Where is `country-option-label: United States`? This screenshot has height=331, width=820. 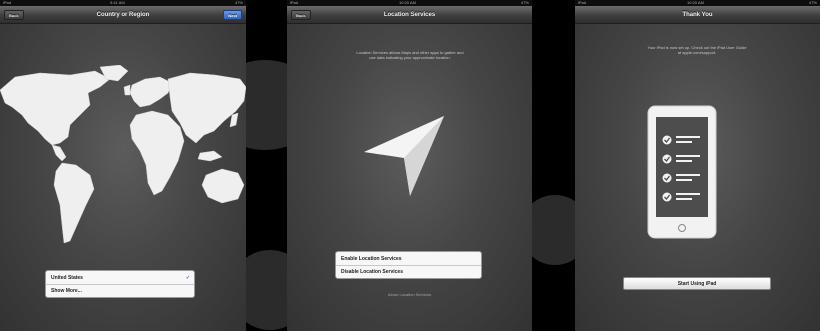
country-option-label: United States is located at coordinates (67, 277).